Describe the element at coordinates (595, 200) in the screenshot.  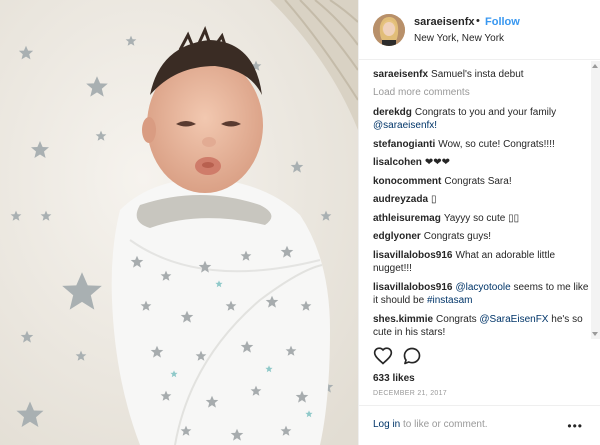
I see `comments-scrollbar` at that location.